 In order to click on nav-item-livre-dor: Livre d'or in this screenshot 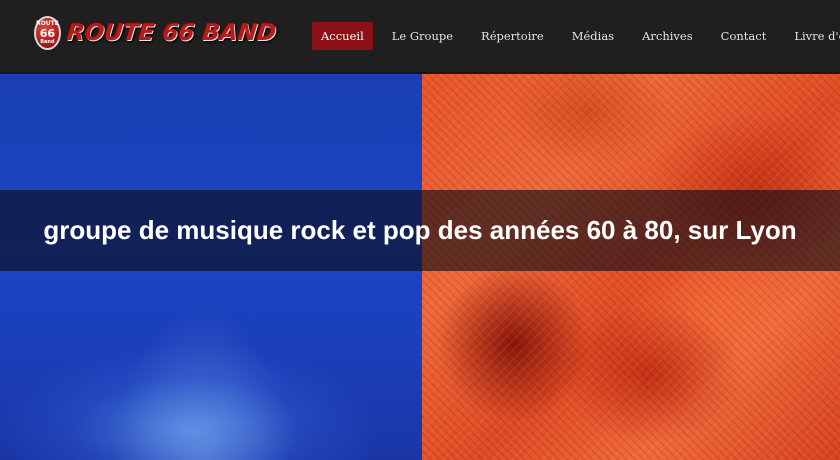, I will do `click(812, 36)`.